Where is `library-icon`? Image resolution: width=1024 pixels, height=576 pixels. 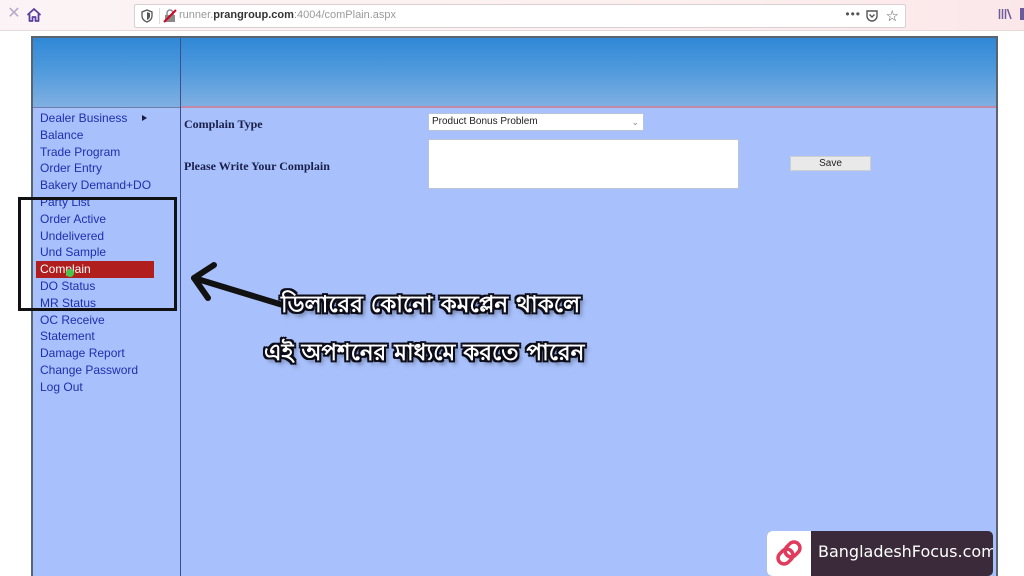 library-icon is located at coordinates (1005, 14).